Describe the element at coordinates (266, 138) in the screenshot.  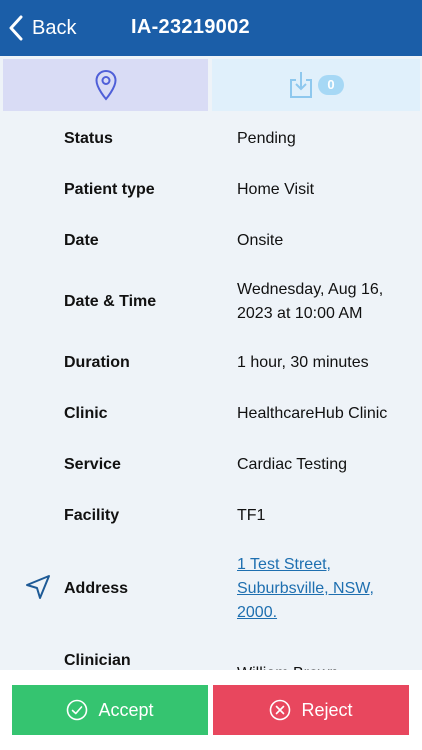
I see `detail-value: Pending` at that location.